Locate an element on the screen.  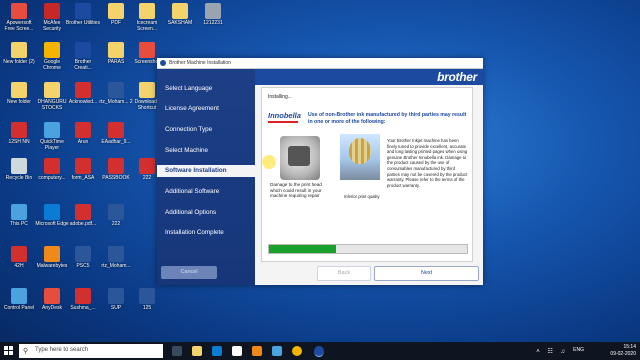
desktop-icon: Brother Utilities is located at coordinates (83, 14).